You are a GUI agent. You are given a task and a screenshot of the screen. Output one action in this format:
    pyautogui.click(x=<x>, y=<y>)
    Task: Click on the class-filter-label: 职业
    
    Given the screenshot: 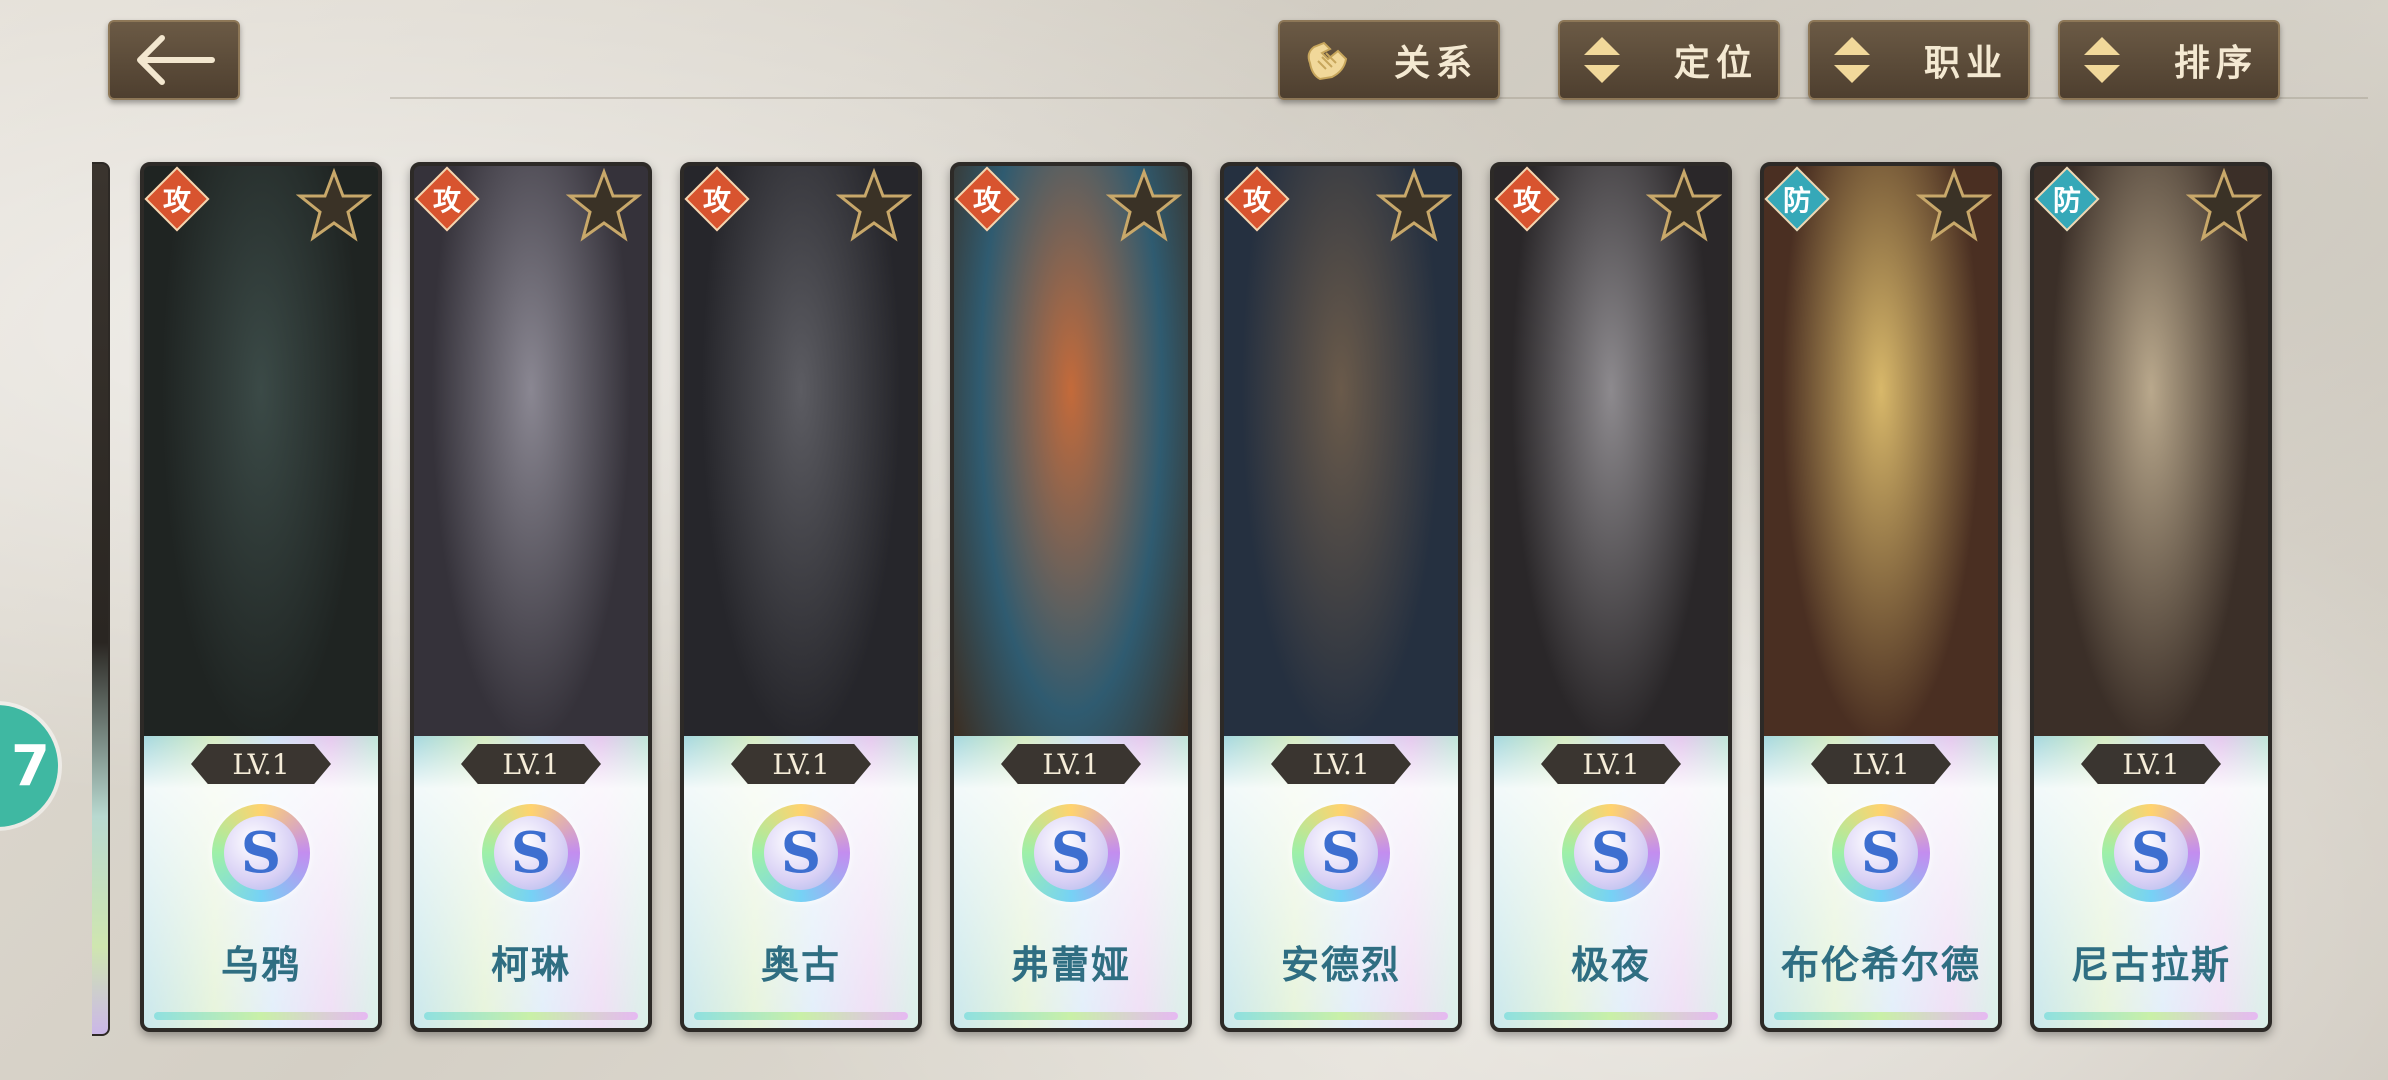 What is the action you would take?
    pyautogui.click(x=1965, y=63)
    